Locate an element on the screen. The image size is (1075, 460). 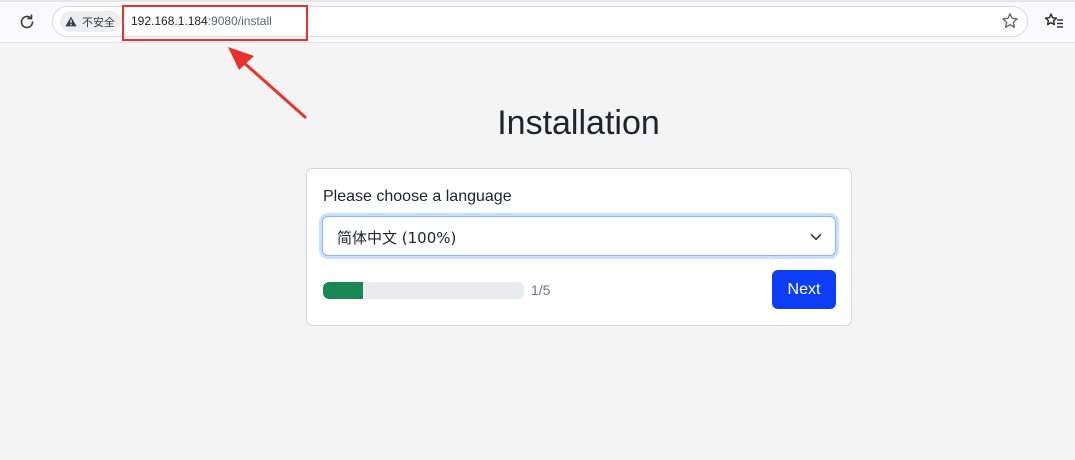
reload-icon is located at coordinates (27, 21).